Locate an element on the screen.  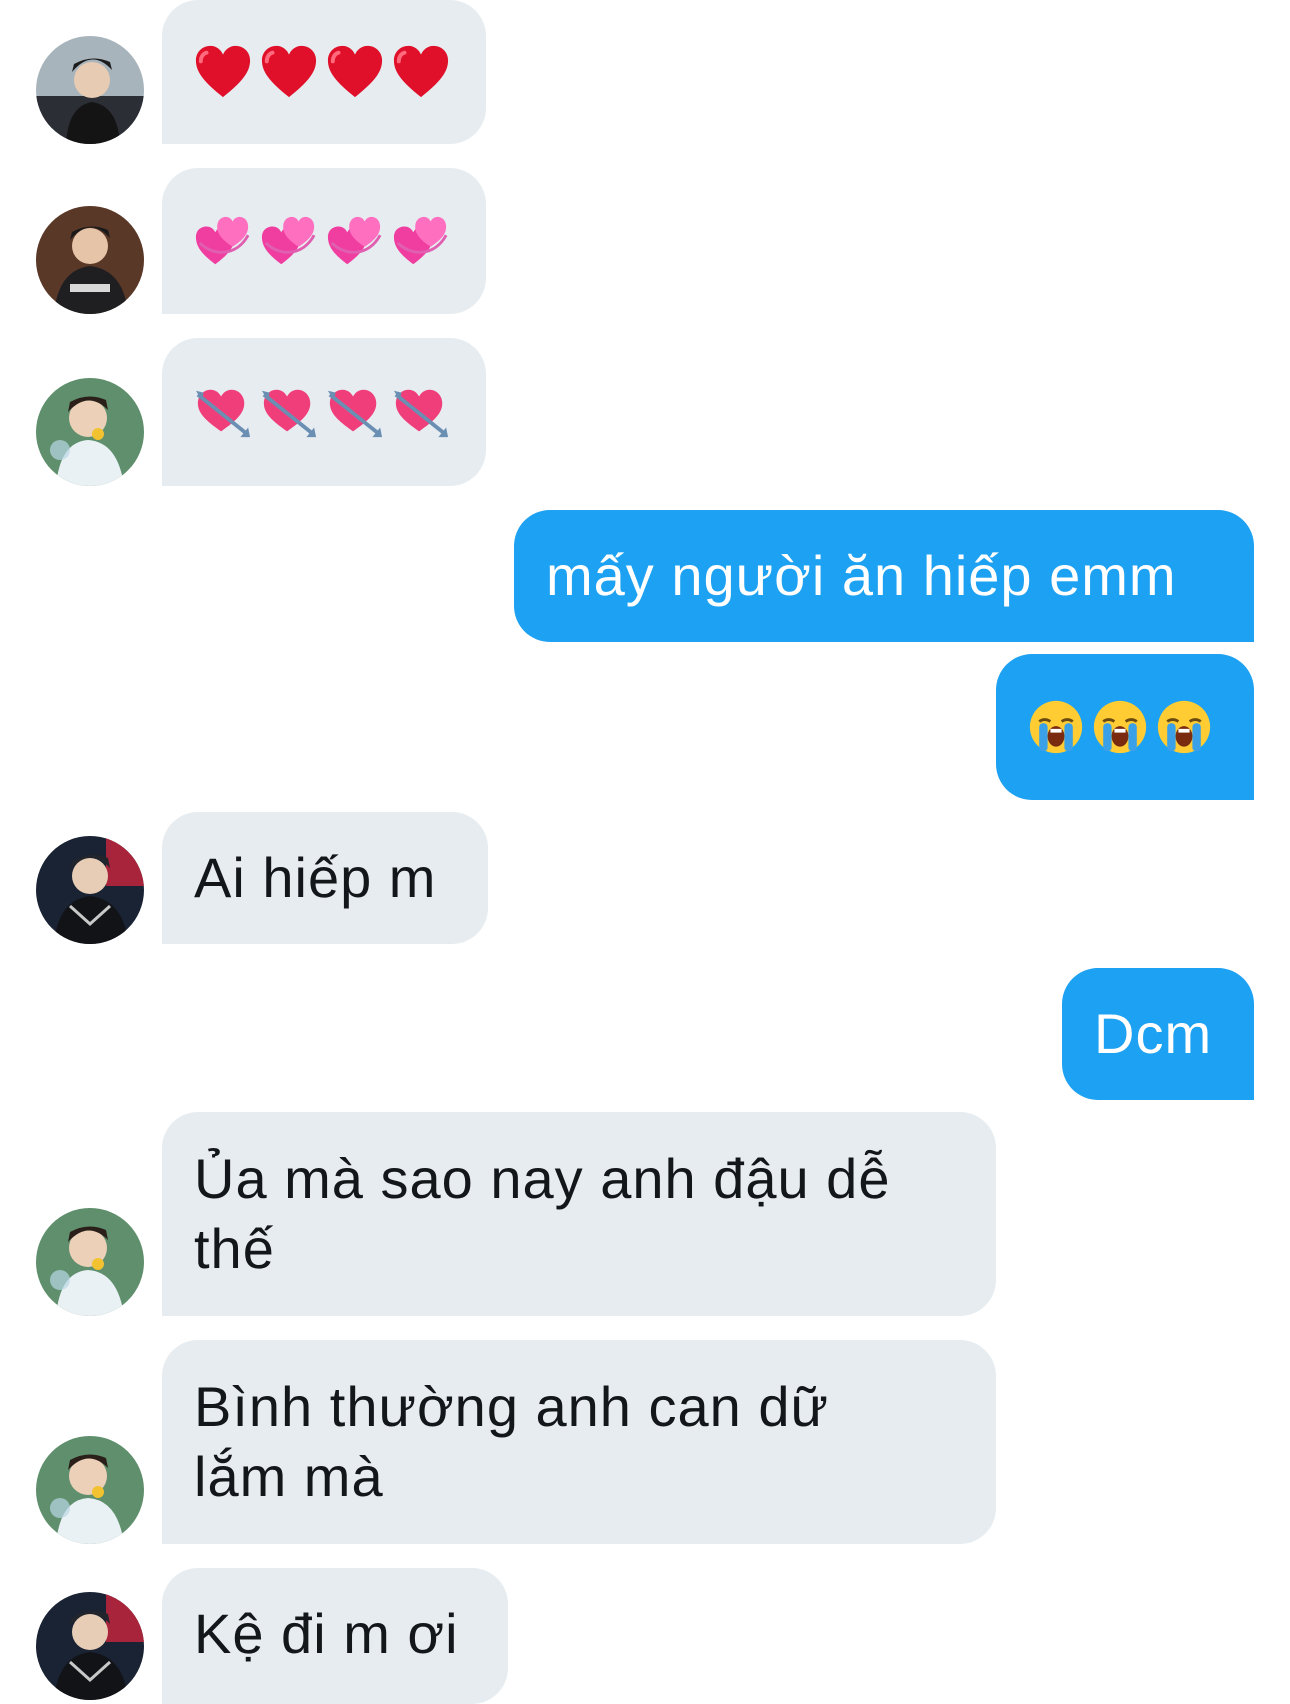
message-text: mấy người ăn hiếp emm is located at coordinates (861, 575).